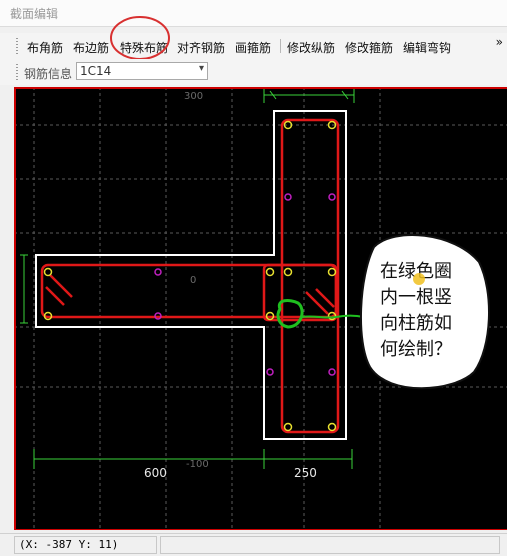  Describe the element at coordinates (416, 323) in the screenshot. I see `annotation-line-3: 向柱筋如` at that location.